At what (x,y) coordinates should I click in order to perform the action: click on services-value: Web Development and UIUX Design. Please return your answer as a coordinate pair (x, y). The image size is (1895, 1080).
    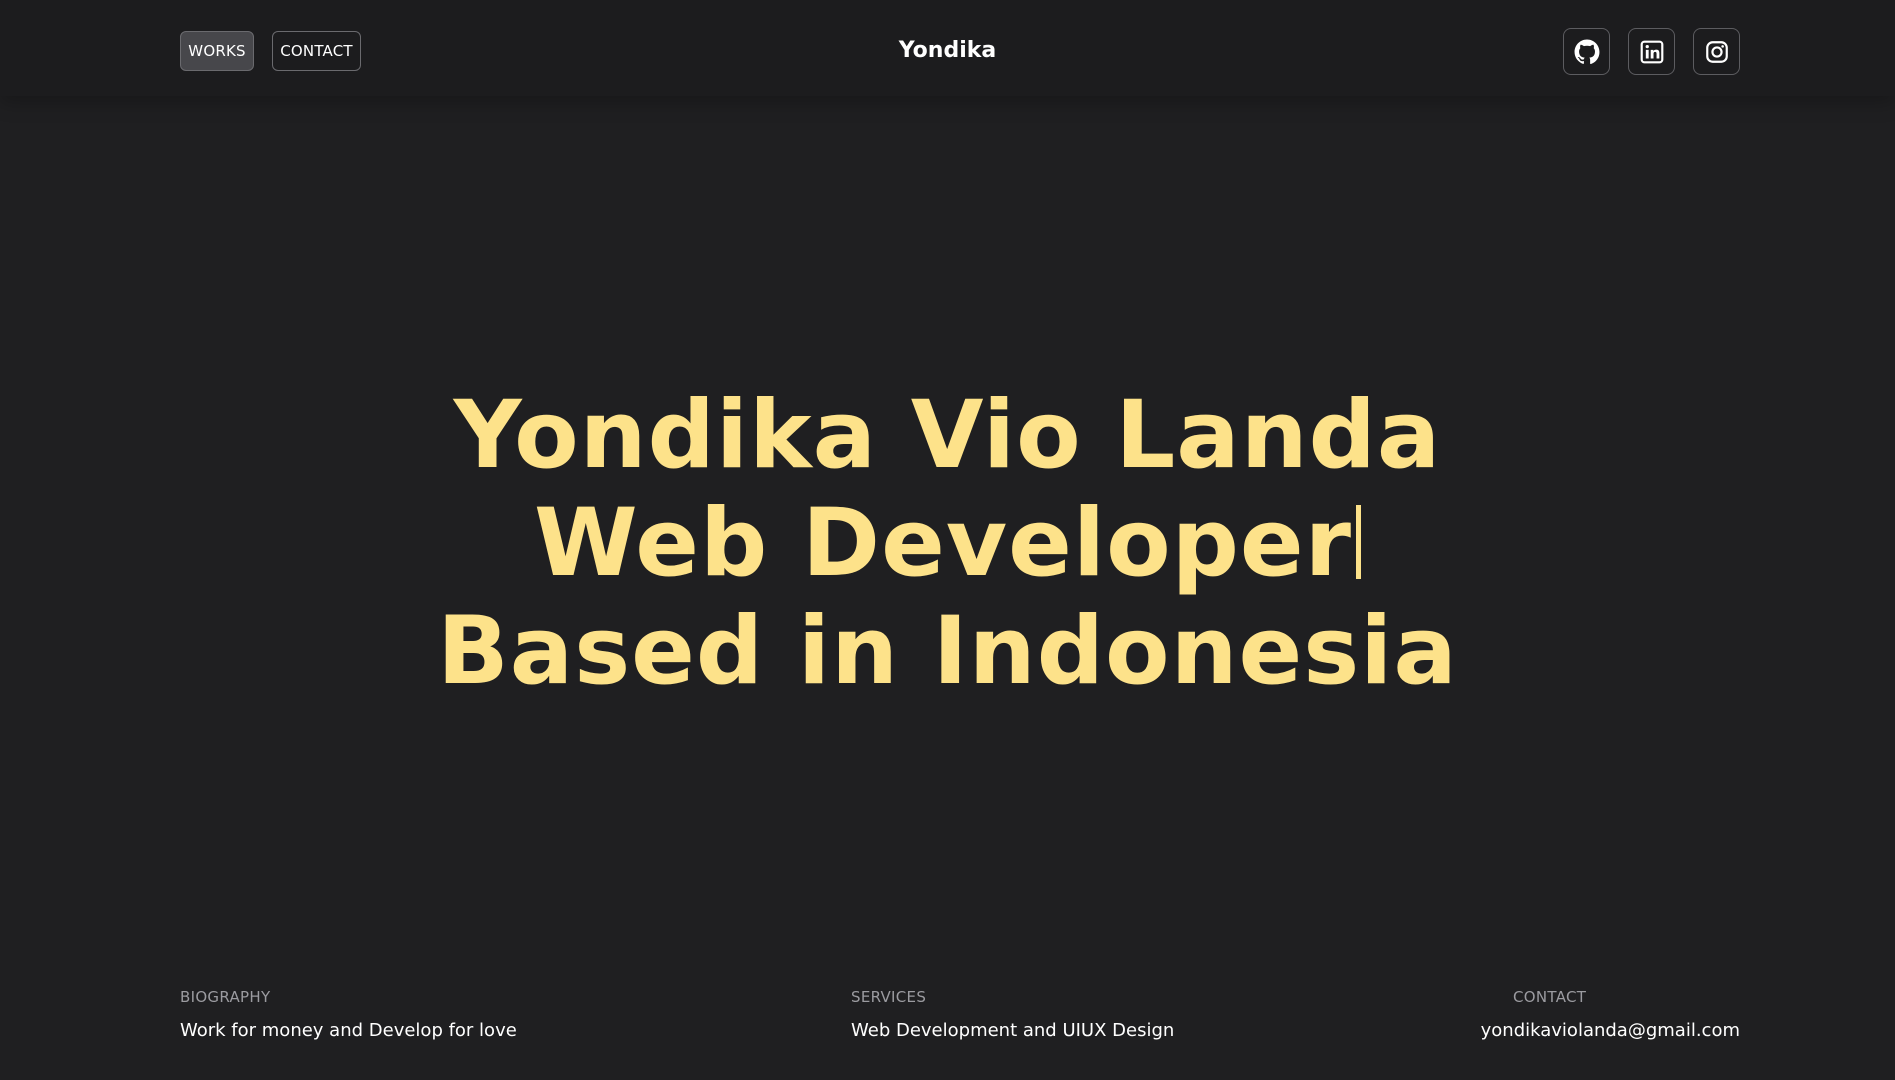
    Looking at the image, I should click on (1013, 1030).